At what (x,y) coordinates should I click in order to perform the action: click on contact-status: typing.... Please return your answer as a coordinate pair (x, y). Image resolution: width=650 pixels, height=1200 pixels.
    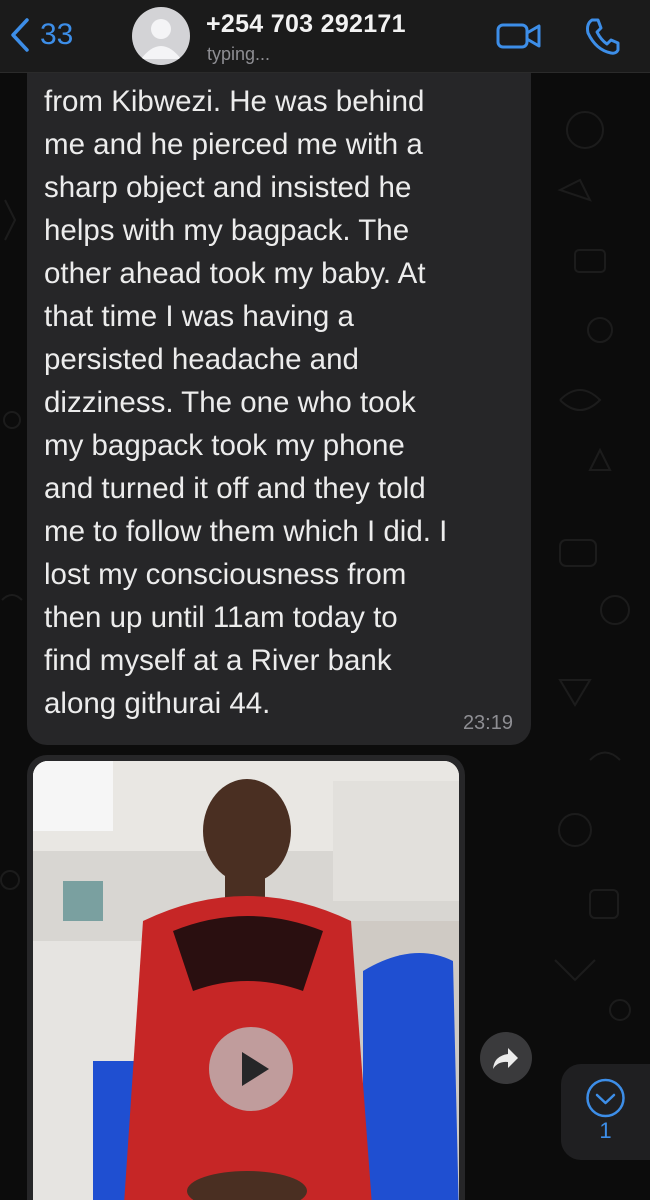
    Looking at the image, I should click on (239, 54).